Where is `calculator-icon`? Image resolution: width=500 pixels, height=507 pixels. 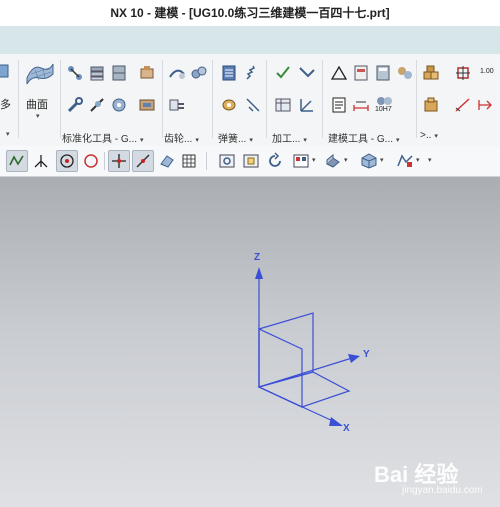
calculator-icon is located at coordinates (383, 73).